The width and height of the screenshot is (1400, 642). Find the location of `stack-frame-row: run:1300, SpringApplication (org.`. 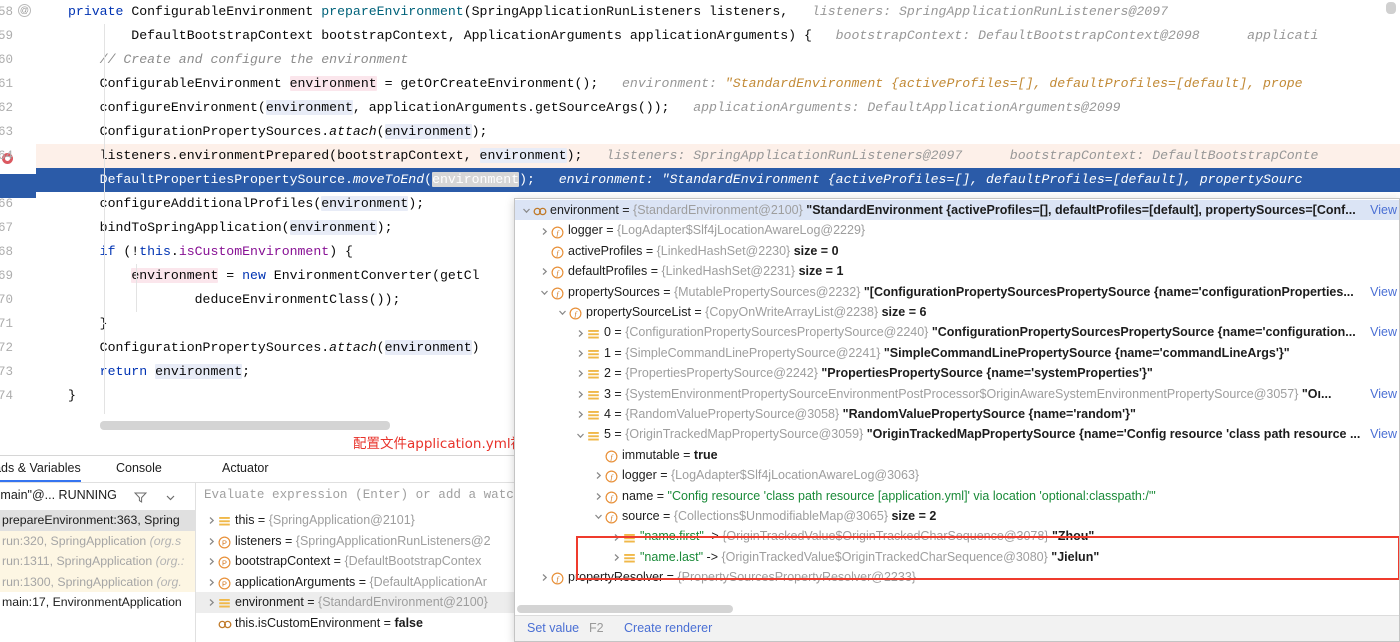

stack-frame-row: run:1300, SpringApplication (org. is located at coordinates (97, 581).